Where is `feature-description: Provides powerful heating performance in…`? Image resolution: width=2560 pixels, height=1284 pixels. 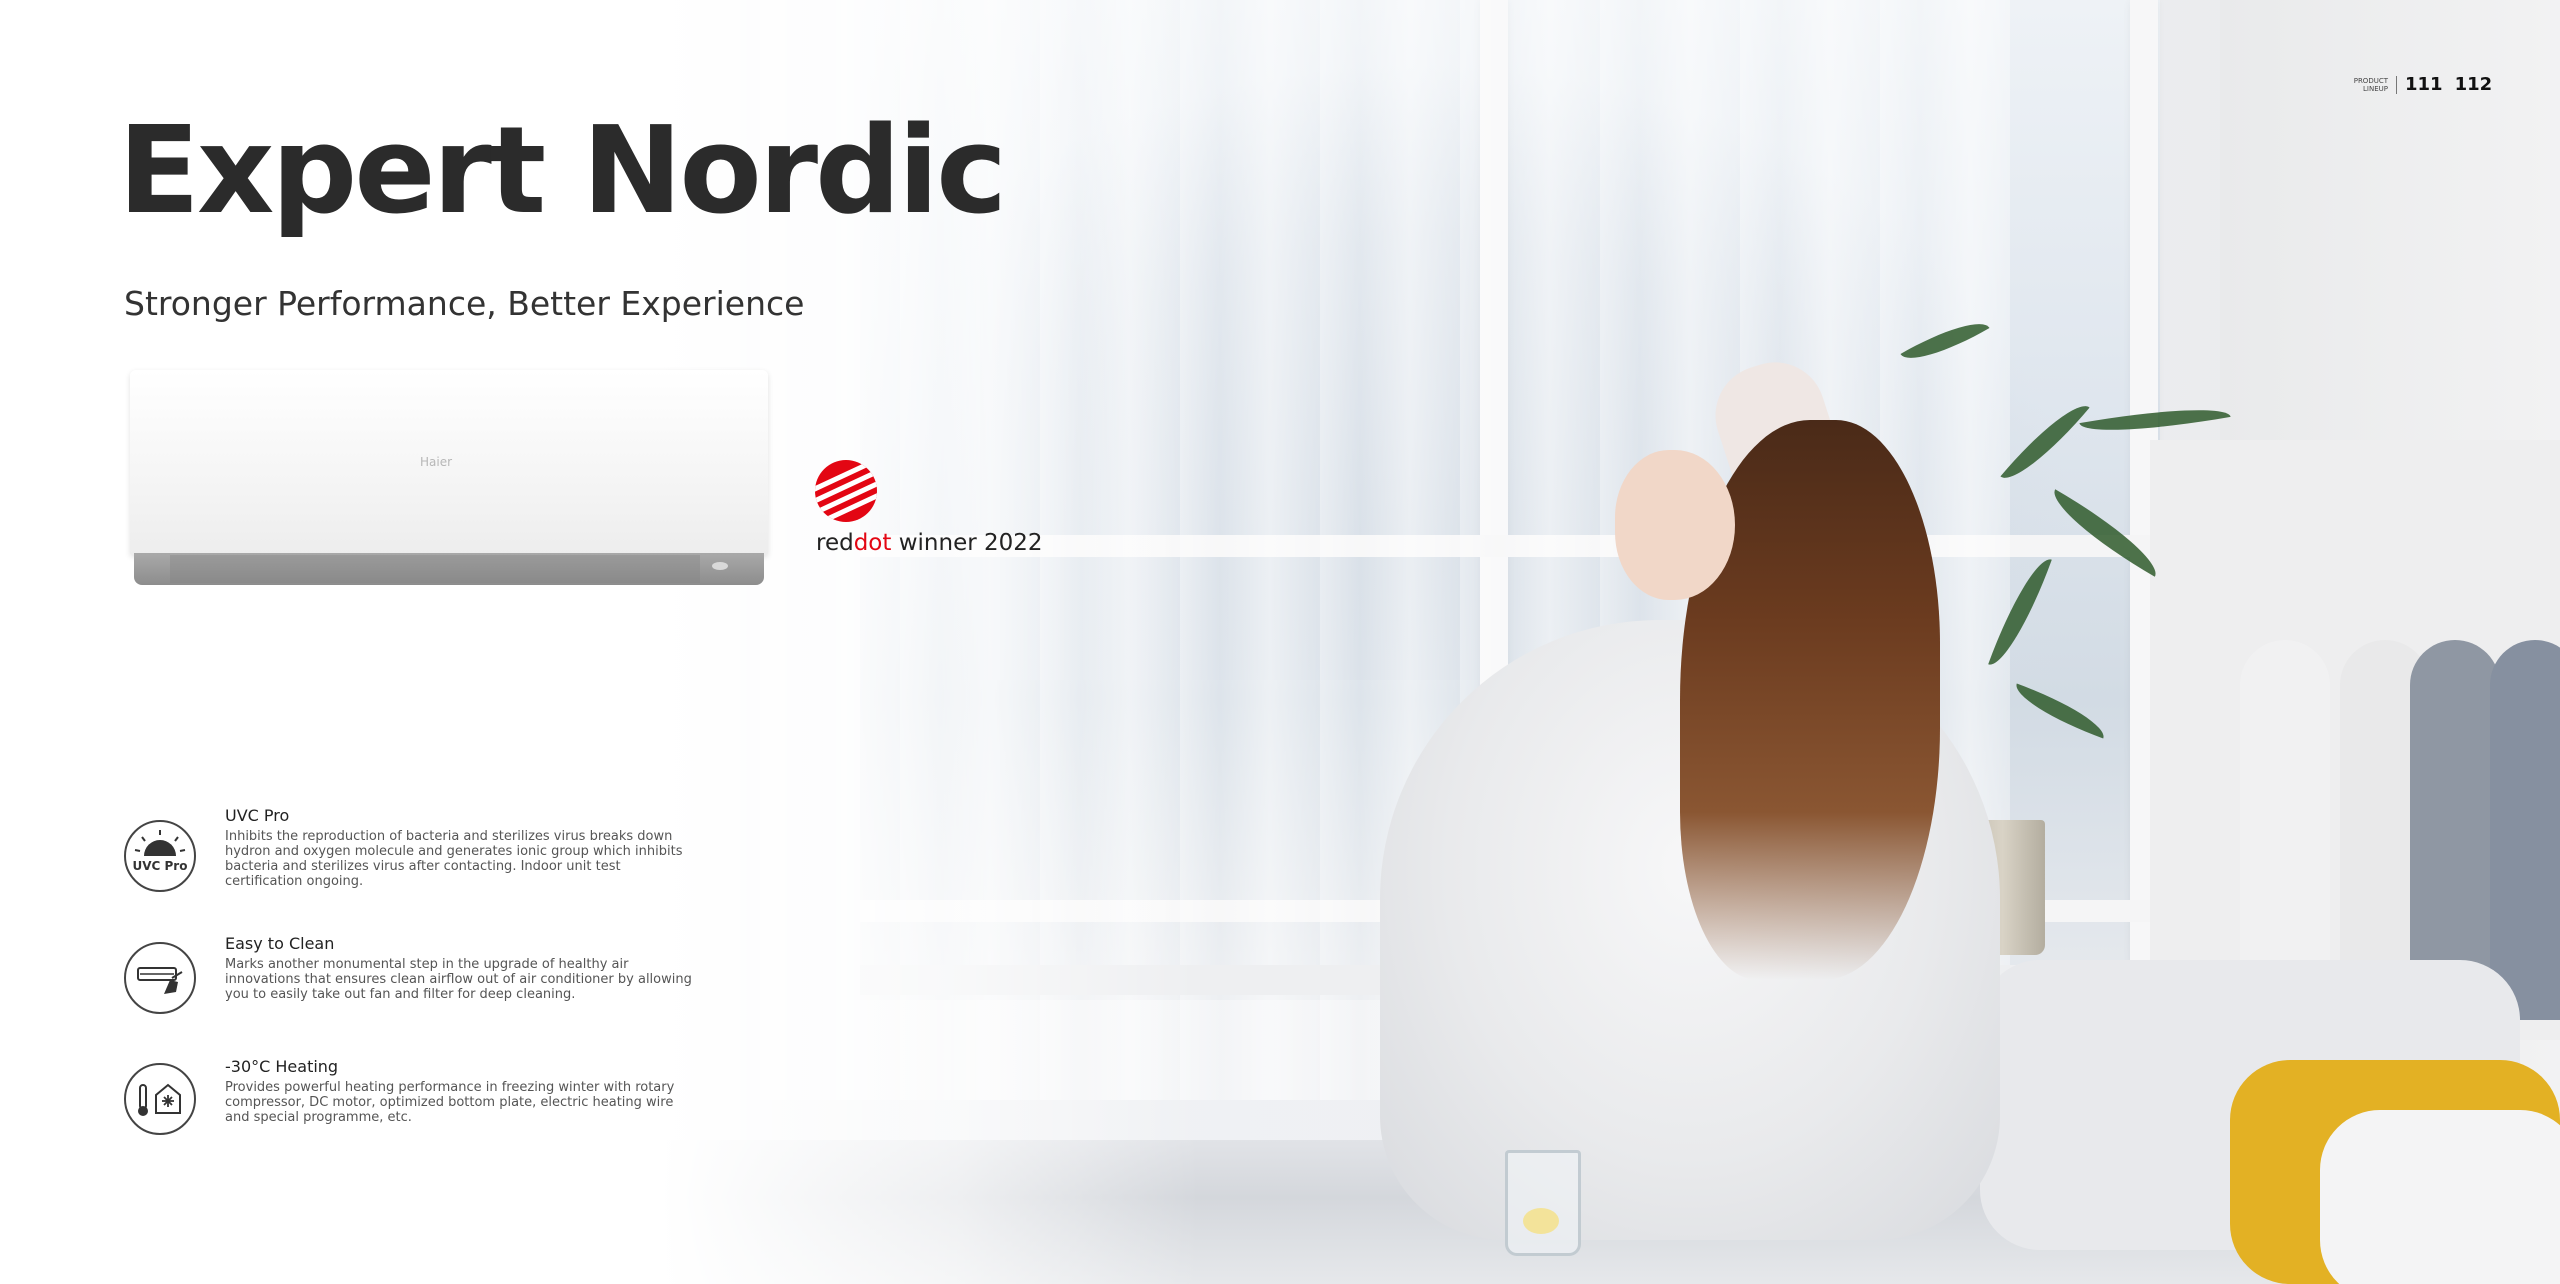 feature-description: Provides powerful heating performance in… is located at coordinates (450, 1102).